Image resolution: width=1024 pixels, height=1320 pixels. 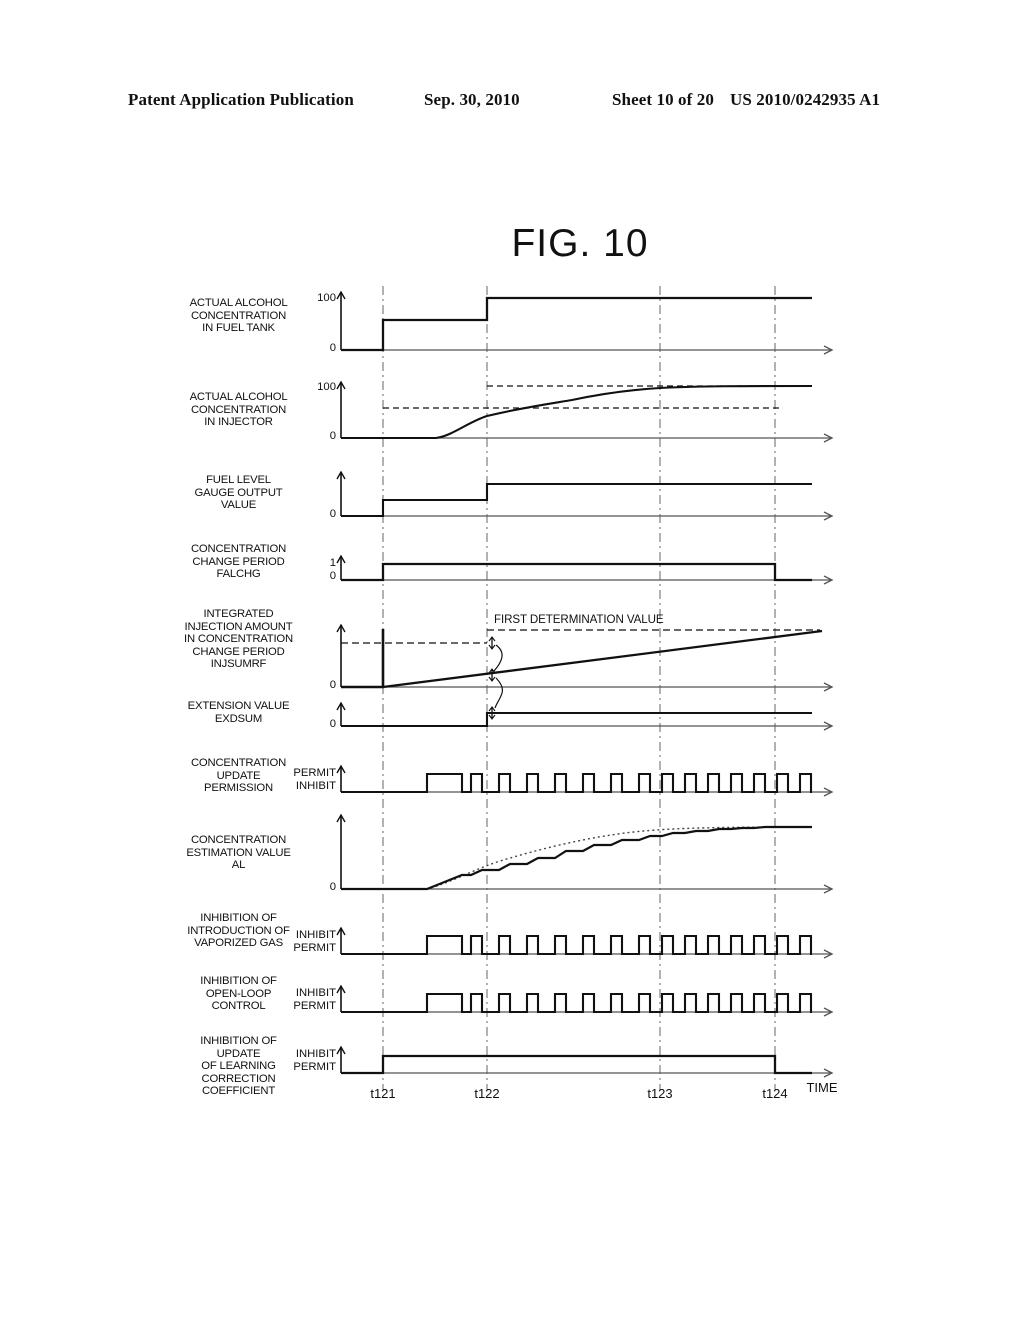 I want to click on time-axis-label: TIME, so click(x=822, y=1087).